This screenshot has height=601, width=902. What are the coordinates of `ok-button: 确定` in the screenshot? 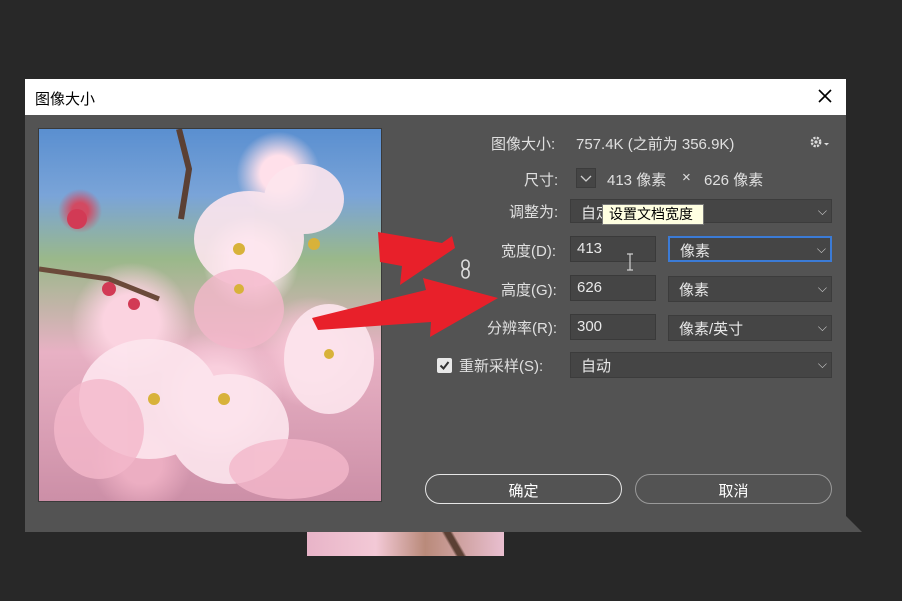 It's located at (523, 489).